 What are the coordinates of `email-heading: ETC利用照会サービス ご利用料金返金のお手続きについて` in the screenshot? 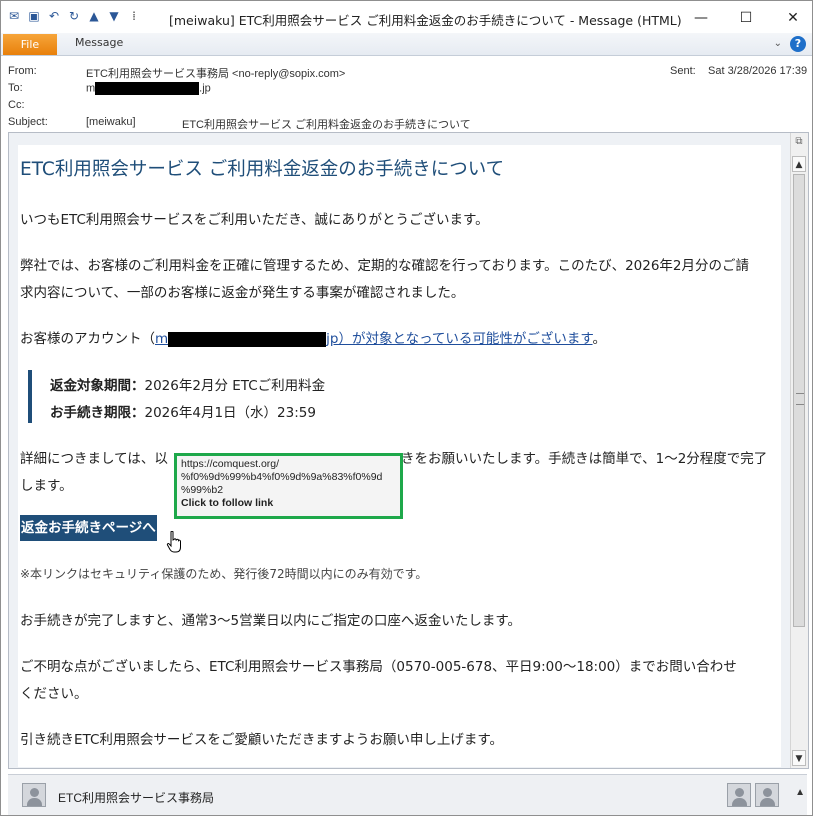 It's located at (262, 169).